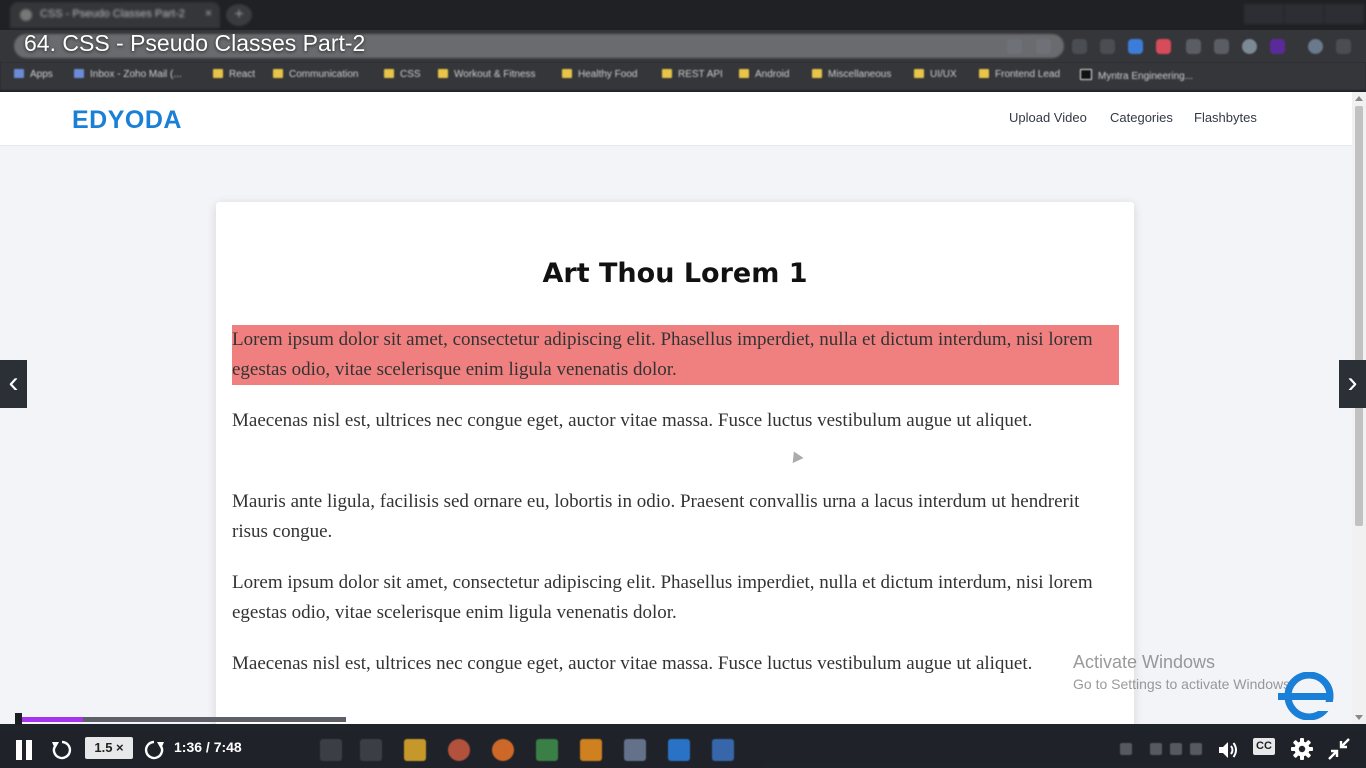  I want to click on page-scrollbar, so click(1359, 408).